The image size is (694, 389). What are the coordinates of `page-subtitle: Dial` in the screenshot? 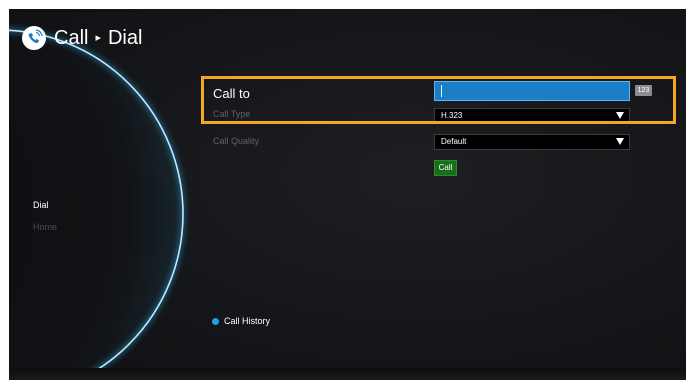 It's located at (125, 38).